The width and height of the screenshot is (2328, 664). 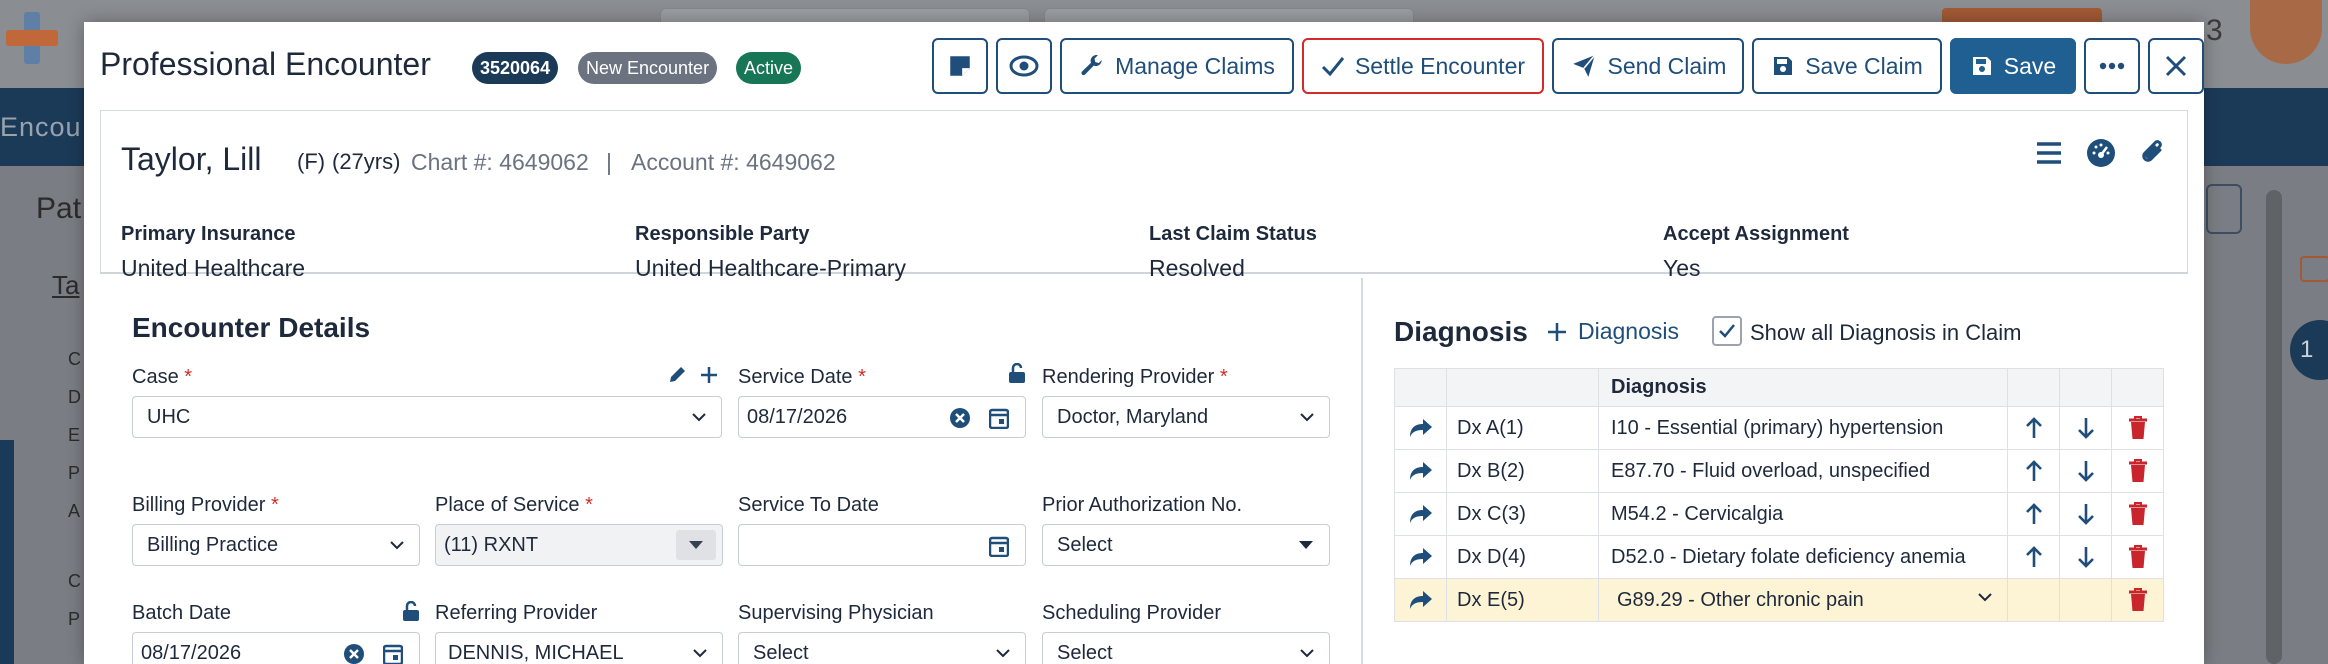 What do you see at coordinates (1186, 545) in the screenshot?
I see `prior-authorization-select: Select` at bounding box center [1186, 545].